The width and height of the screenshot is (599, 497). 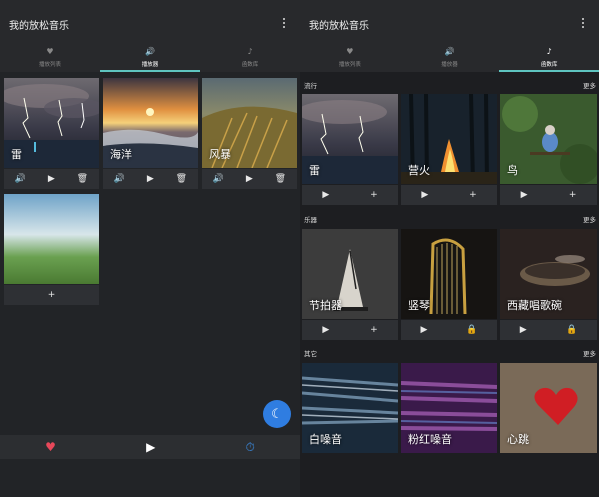 I want to click on sound-tile-storm: 风暴, so click(x=249, y=123).